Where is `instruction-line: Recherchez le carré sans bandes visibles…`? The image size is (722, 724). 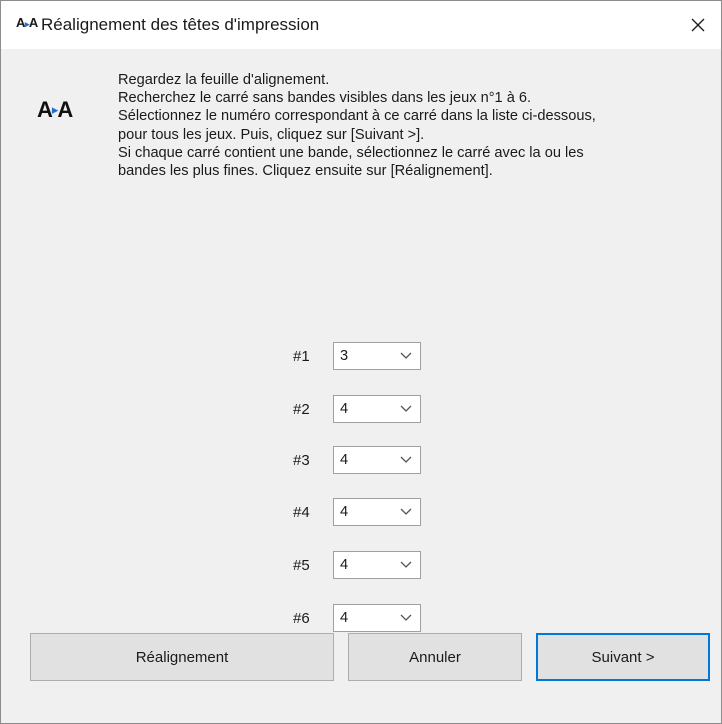
instruction-line: Recherchez le carré sans bandes visibles… is located at coordinates (325, 98).